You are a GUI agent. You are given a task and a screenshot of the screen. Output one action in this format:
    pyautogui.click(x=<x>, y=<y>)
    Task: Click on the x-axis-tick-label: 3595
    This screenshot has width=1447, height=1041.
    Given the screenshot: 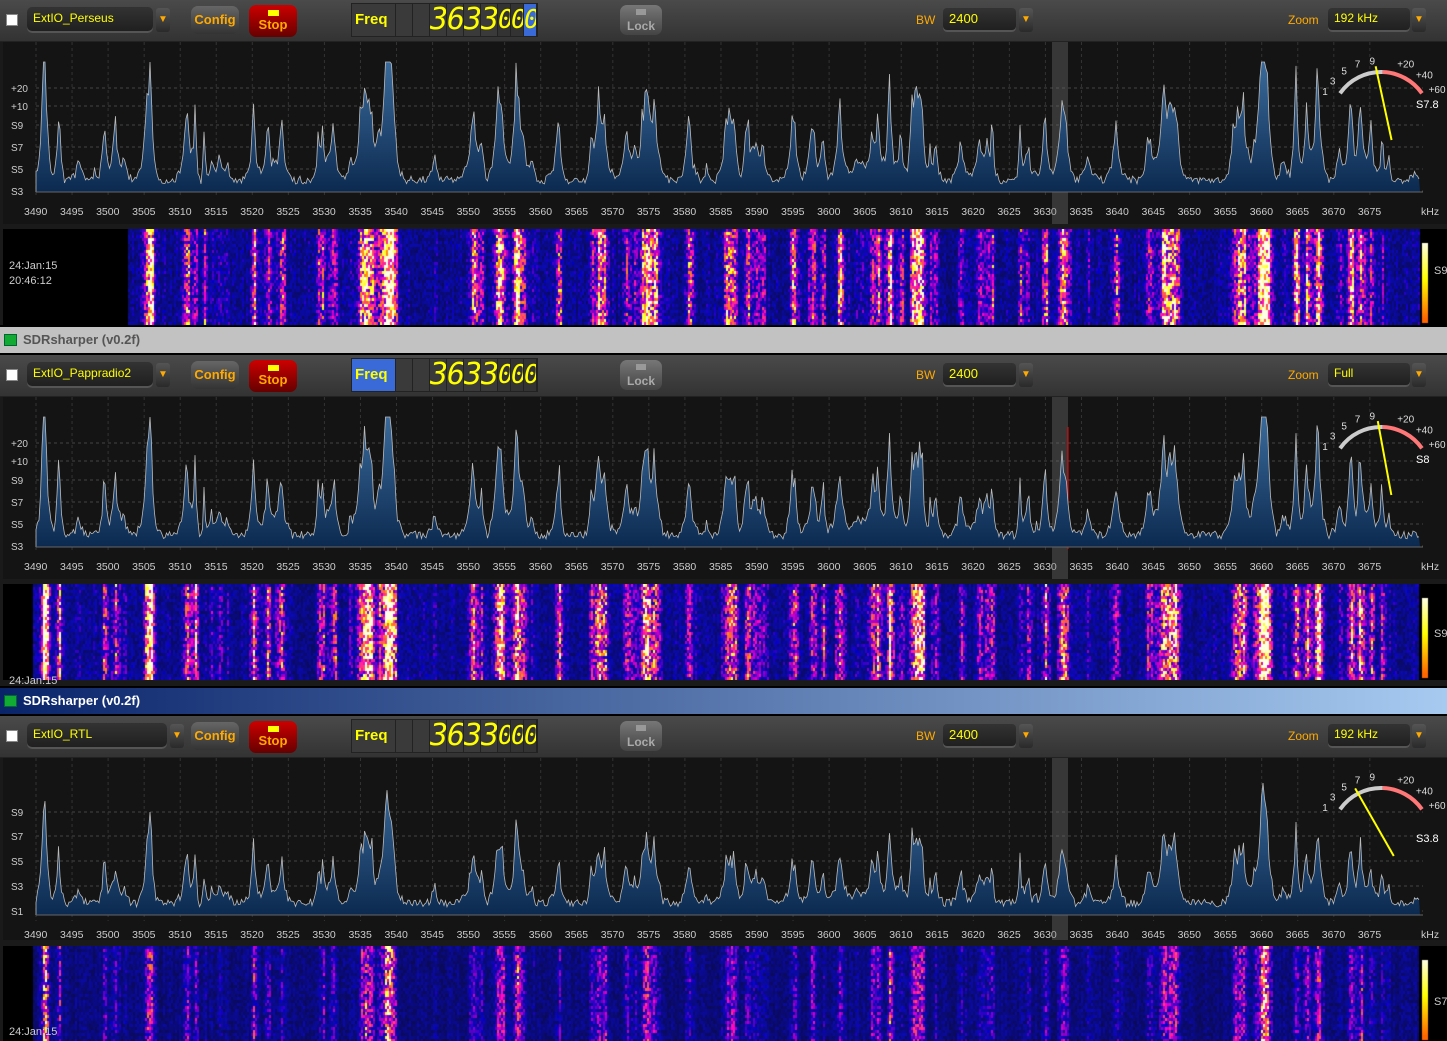 What is the action you would take?
    pyautogui.click(x=793, y=934)
    